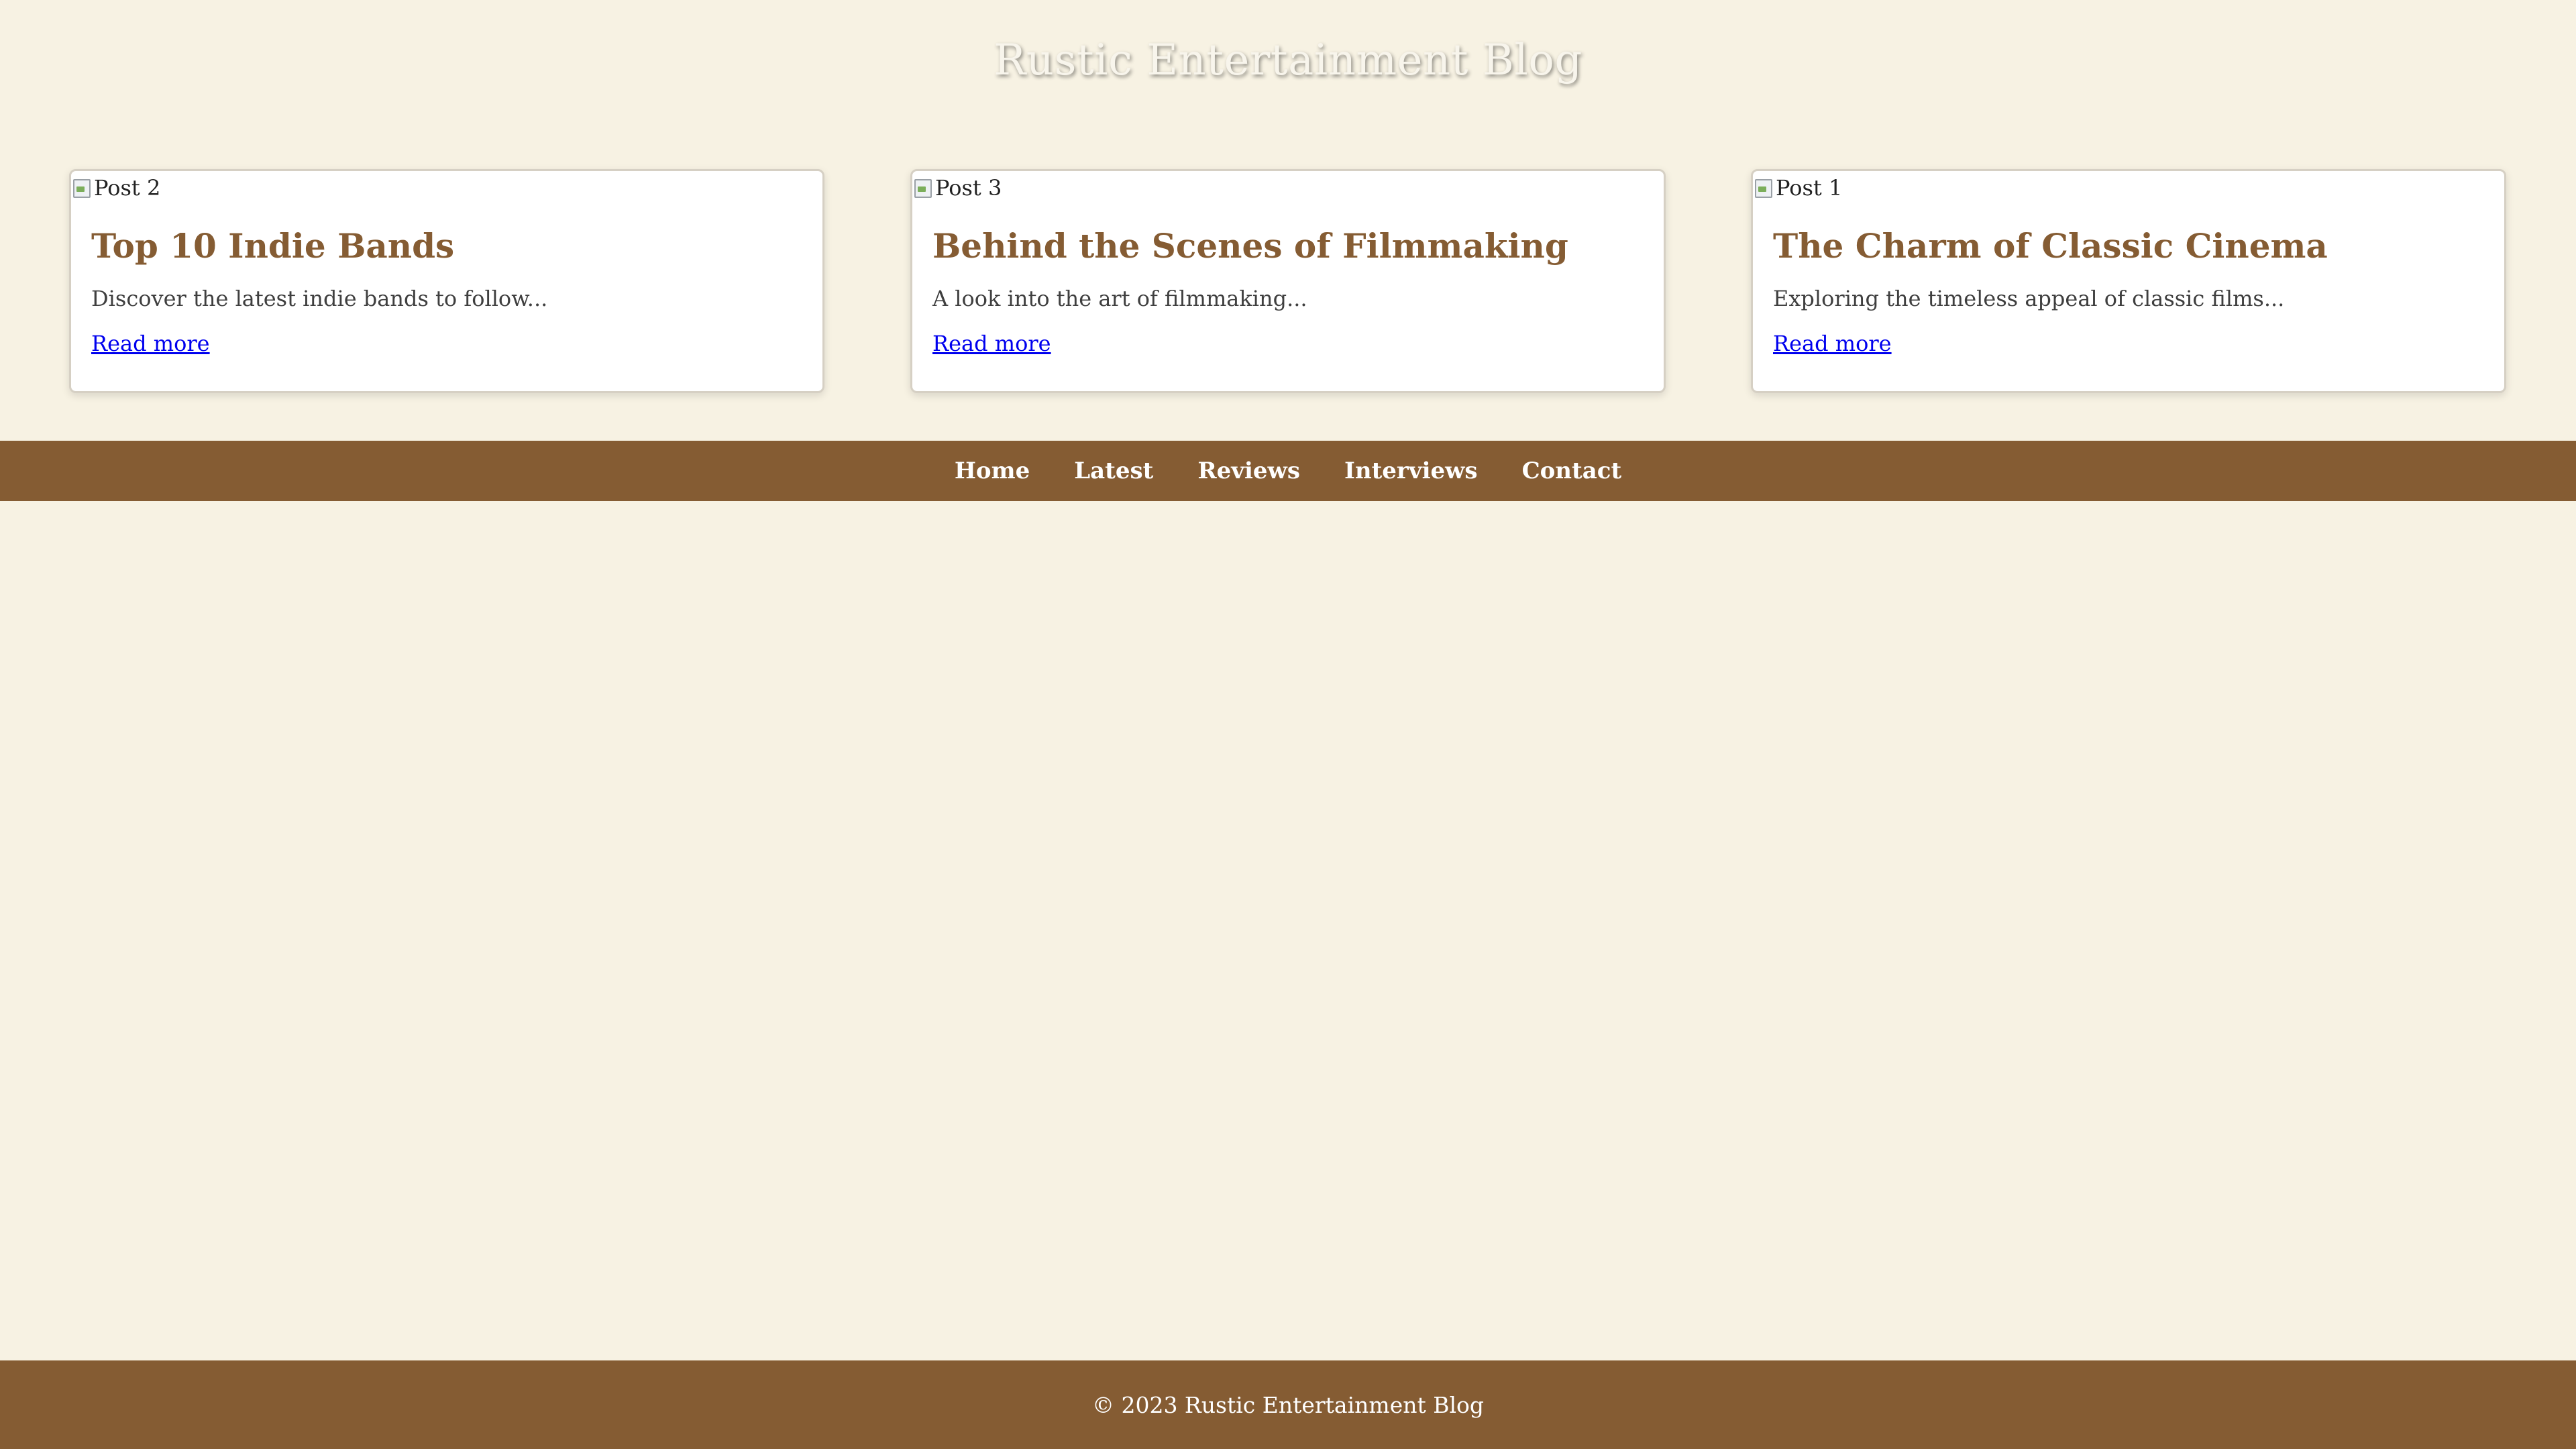 The height and width of the screenshot is (1449, 2576). What do you see at coordinates (1248, 471) in the screenshot?
I see `nav-item-reviews: Reviews` at bounding box center [1248, 471].